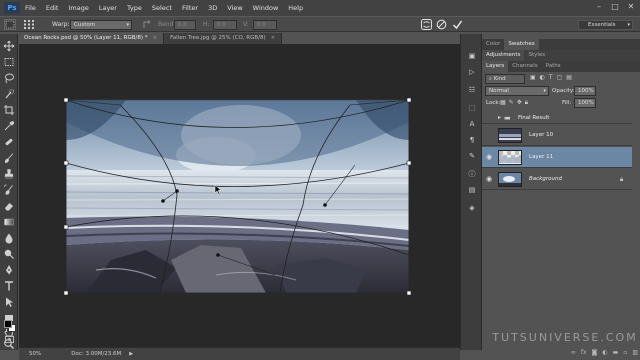 This screenshot has width=640, height=360. Describe the element at coordinates (557, 118) in the screenshot. I see `layer-group-final-result: ▸ ▬ Final Result` at that location.